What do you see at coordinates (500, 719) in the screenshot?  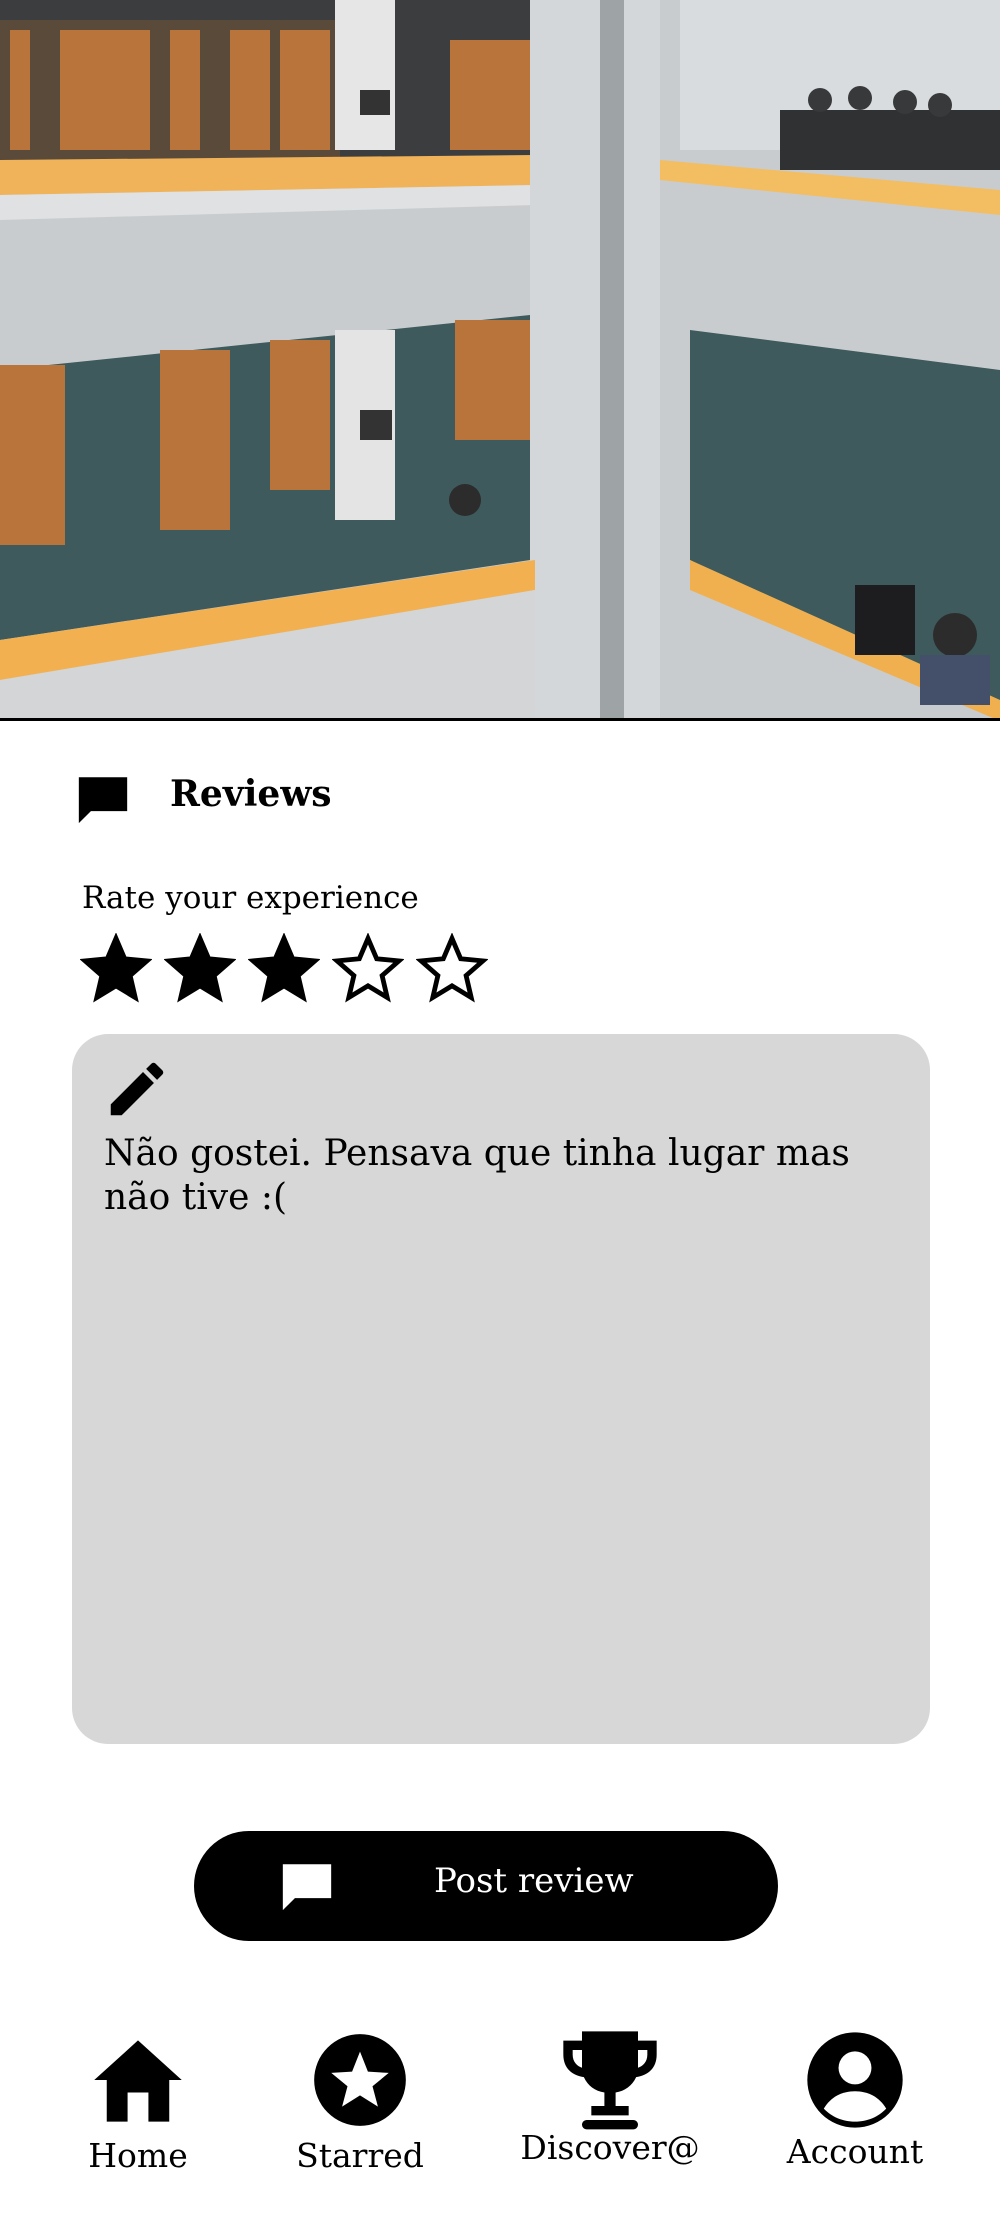 I see `hero-divider` at bounding box center [500, 719].